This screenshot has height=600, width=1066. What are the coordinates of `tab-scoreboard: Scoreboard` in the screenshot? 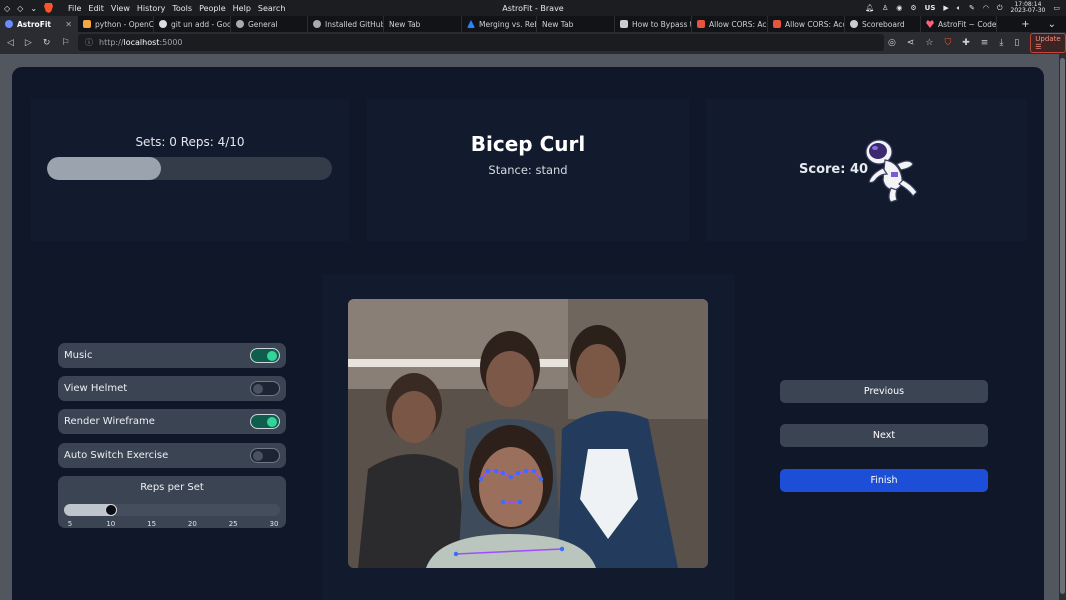 It's located at (883, 24).